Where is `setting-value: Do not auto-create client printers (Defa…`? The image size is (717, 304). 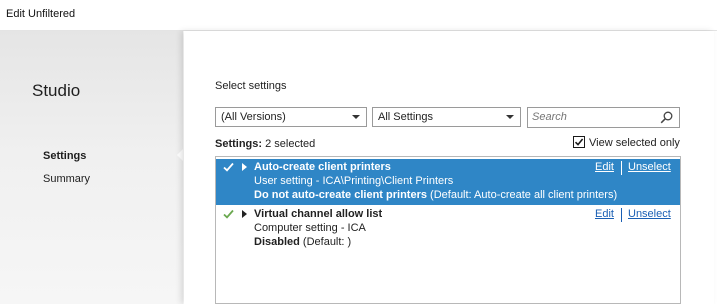
setting-value: Do not auto-create client printers (Defa… is located at coordinates (435, 195).